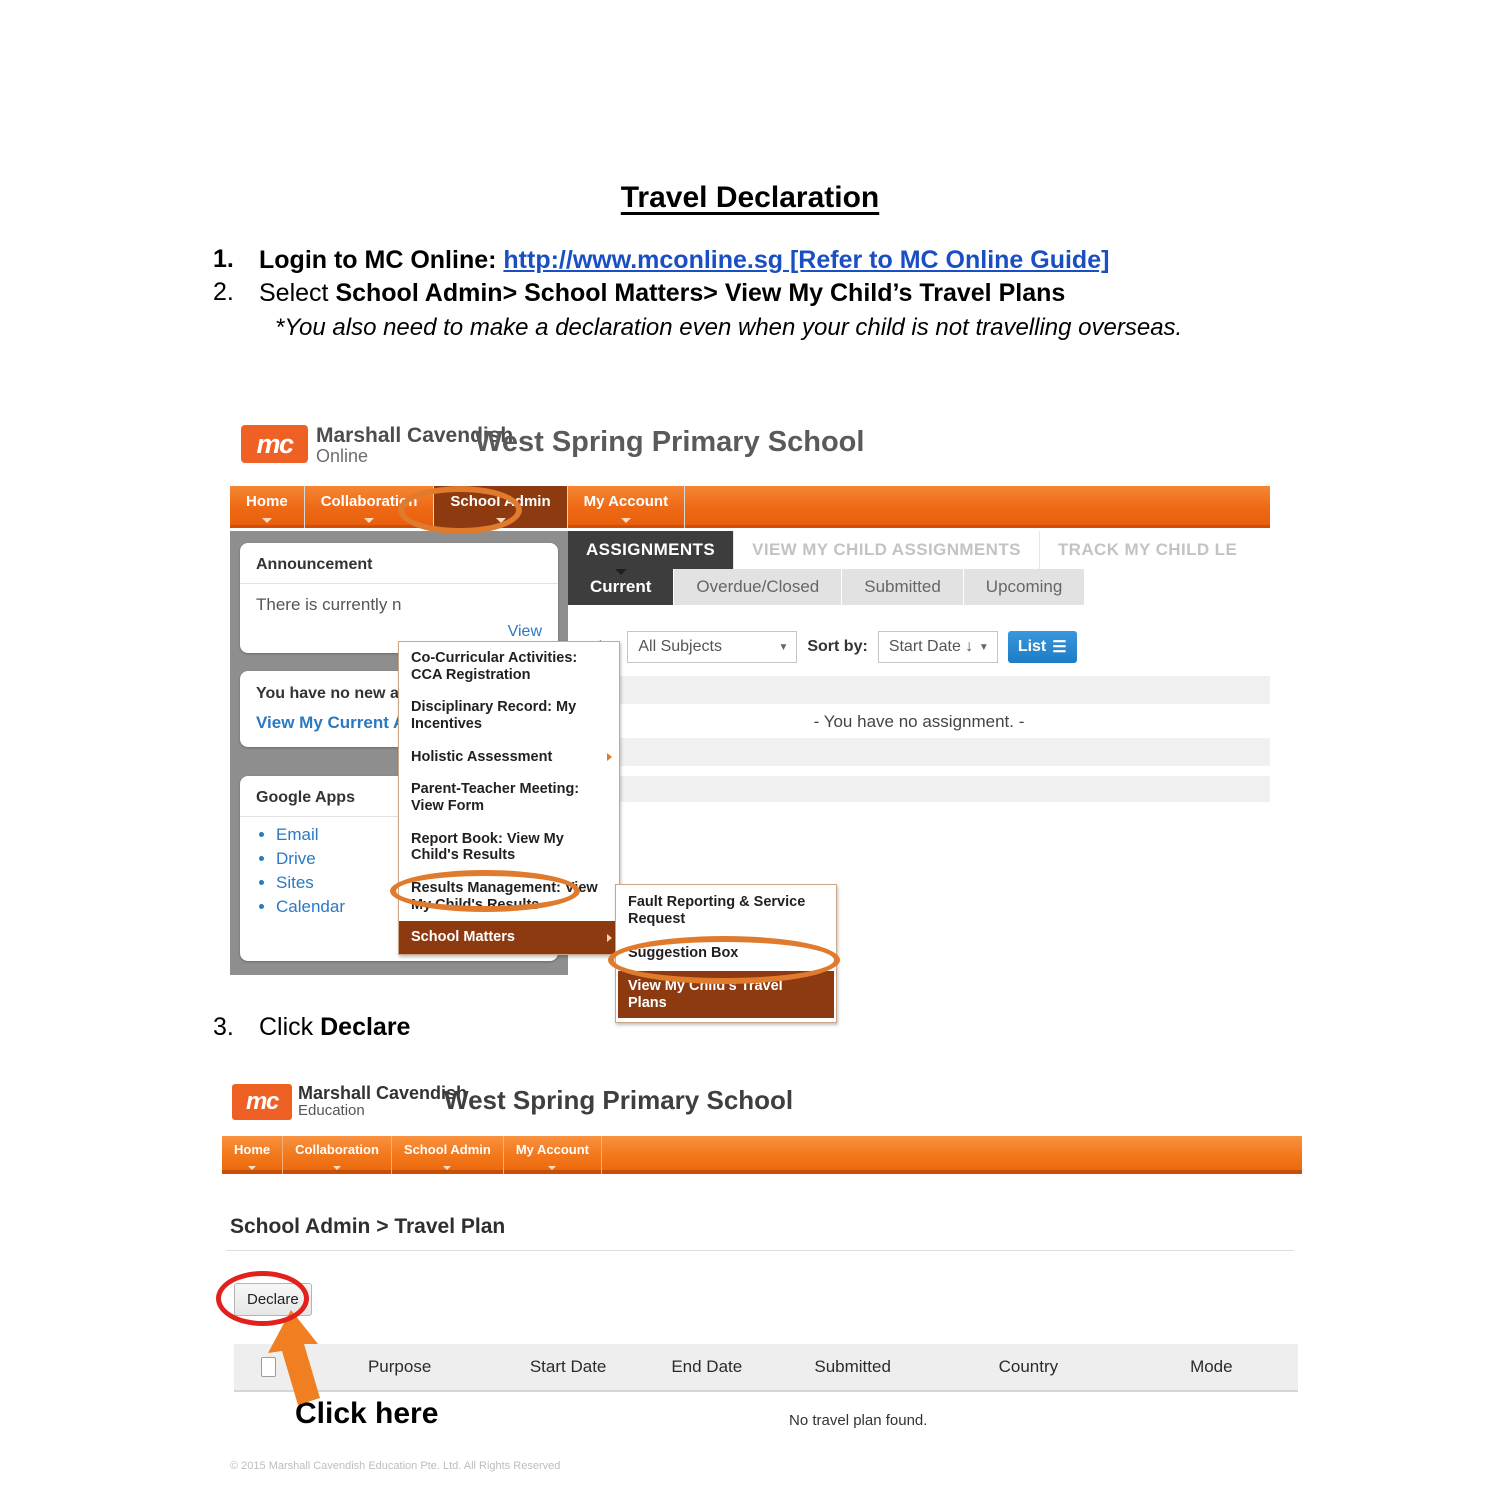 This screenshot has width=1500, height=1500. What do you see at coordinates (223, 259) in the screenshot?
I see `step-1-number: 1.` at bounding box center [223, 259].